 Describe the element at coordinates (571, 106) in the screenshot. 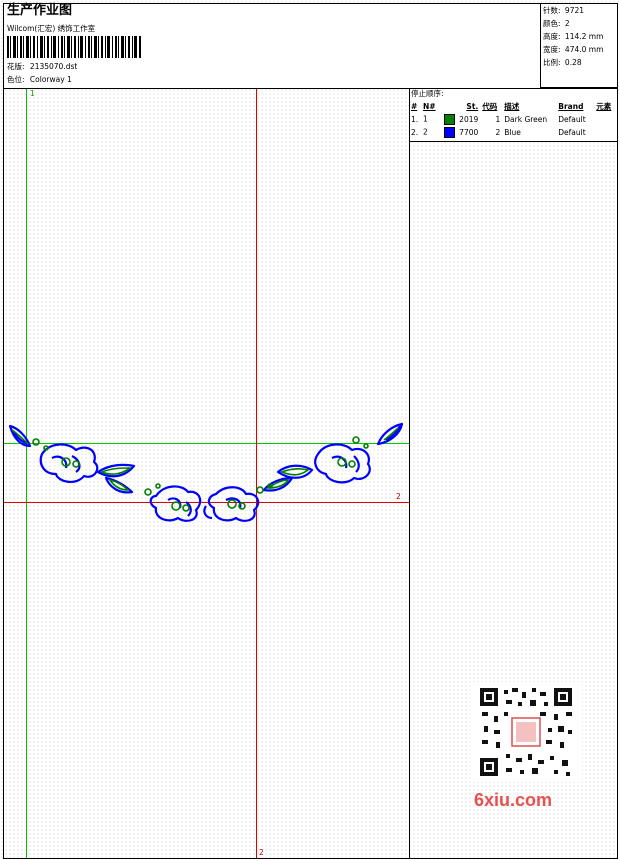

I see `col-brand: Brand` at that location.